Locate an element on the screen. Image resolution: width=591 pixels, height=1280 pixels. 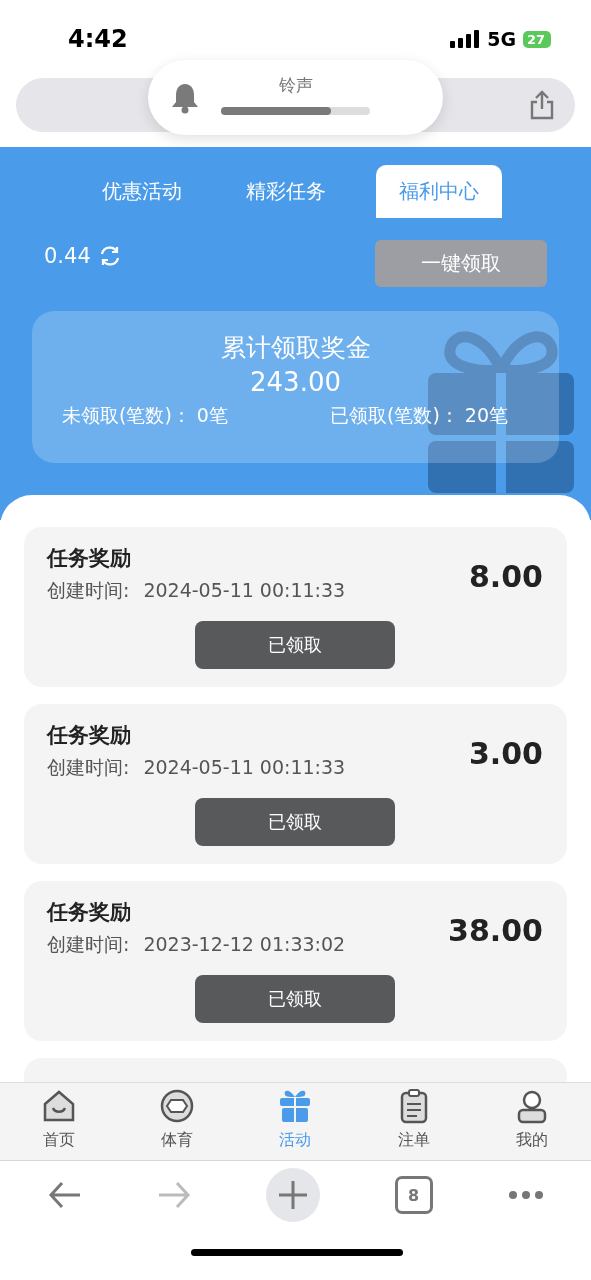
nav-item: 体育 is located at coordinates (177, 1121).